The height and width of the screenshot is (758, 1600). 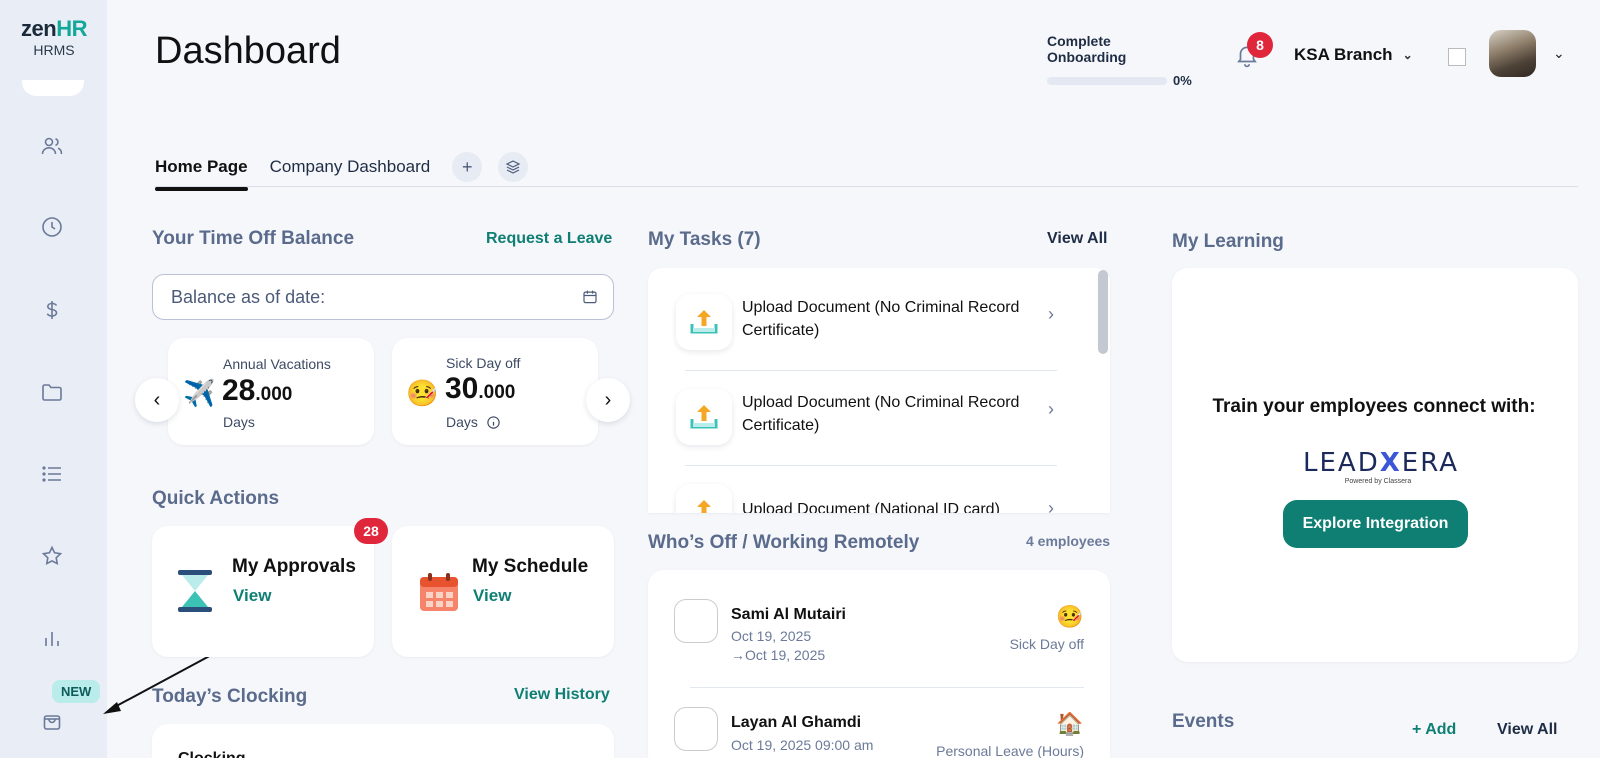 I want to click on leave-label: Sick Day off, so click(x=483, y=363).